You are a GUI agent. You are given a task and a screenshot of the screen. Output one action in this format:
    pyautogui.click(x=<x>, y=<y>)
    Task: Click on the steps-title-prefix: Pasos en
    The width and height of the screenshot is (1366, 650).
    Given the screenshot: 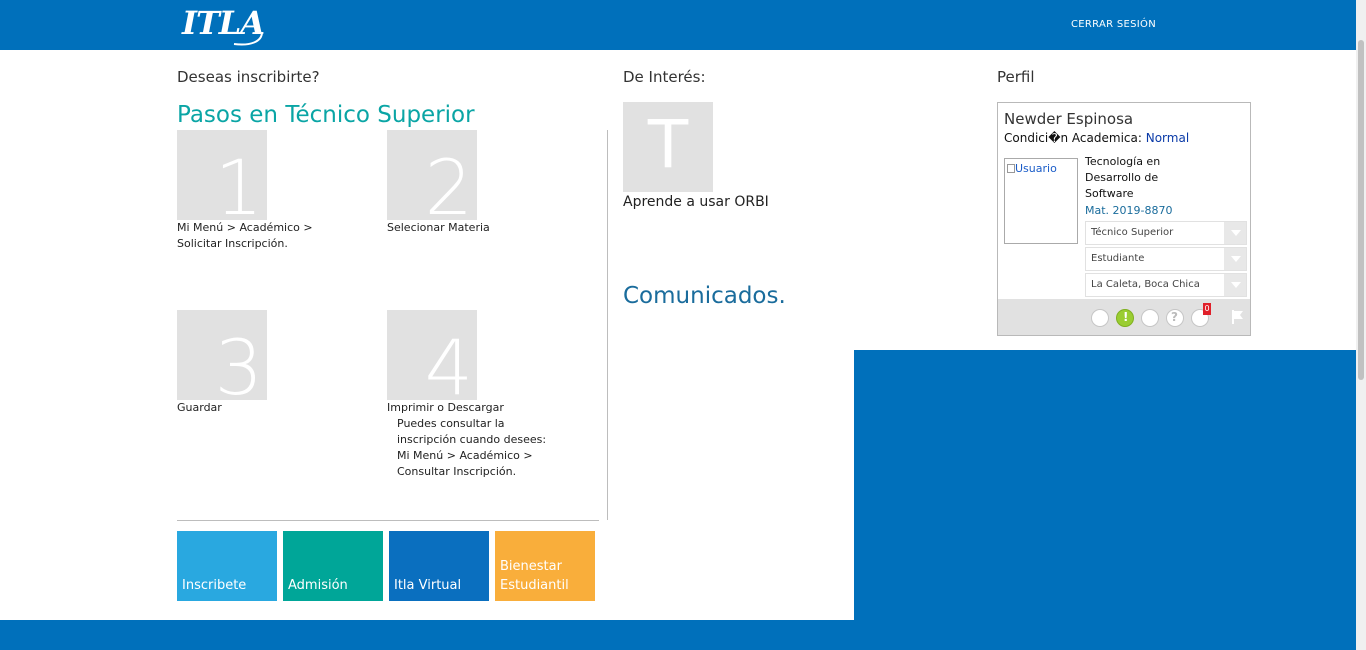 What is the action you would take?
    pyautogui.click(x=228, y=115)
    